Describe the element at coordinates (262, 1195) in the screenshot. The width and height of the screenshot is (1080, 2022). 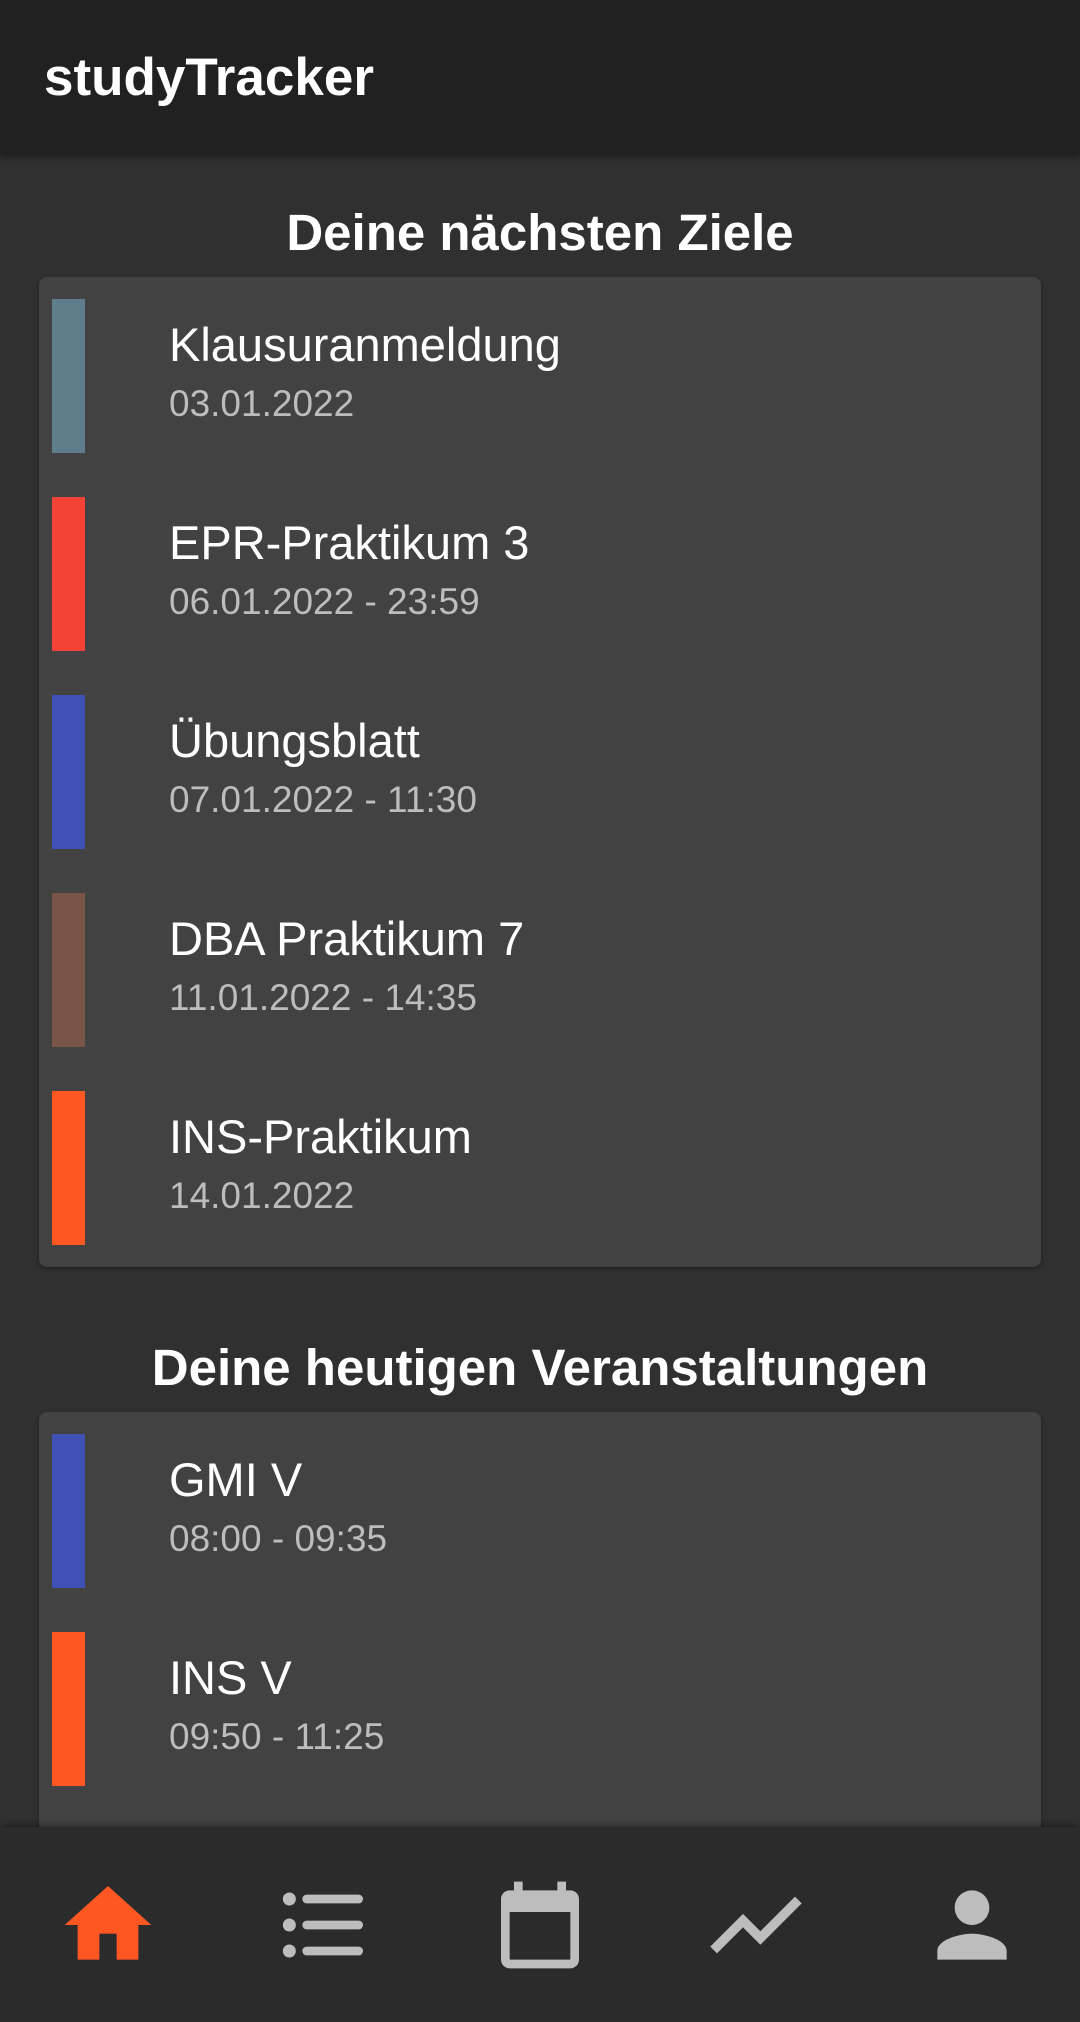
I see `goal-date: 14.01.2022` at that location.